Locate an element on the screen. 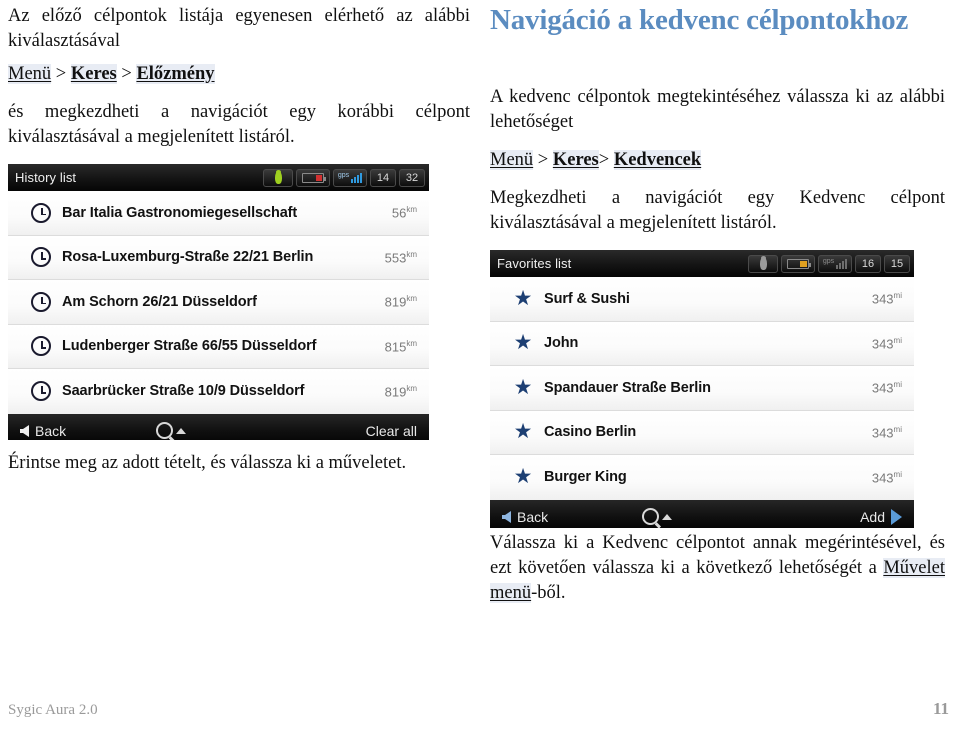 The image size is (959, 731). history-item-label: Am Schorn 26/21 Düsseldorf is located at coordinates (159, 301).